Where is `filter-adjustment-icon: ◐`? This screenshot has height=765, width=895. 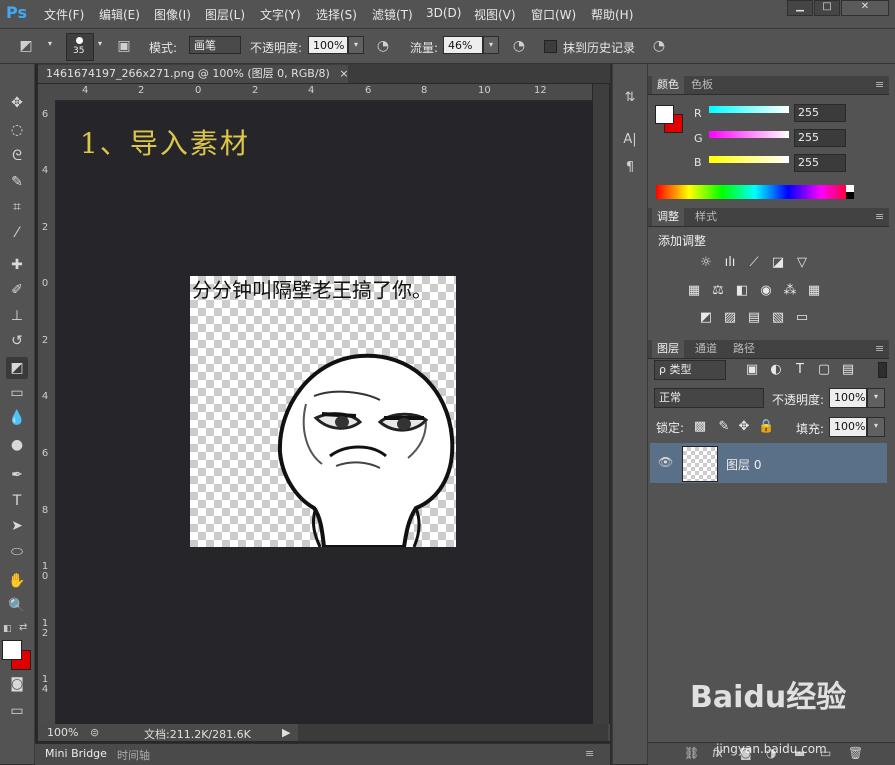
filter-adjustment-icon: ◐ is located at coordinates (776, 370).